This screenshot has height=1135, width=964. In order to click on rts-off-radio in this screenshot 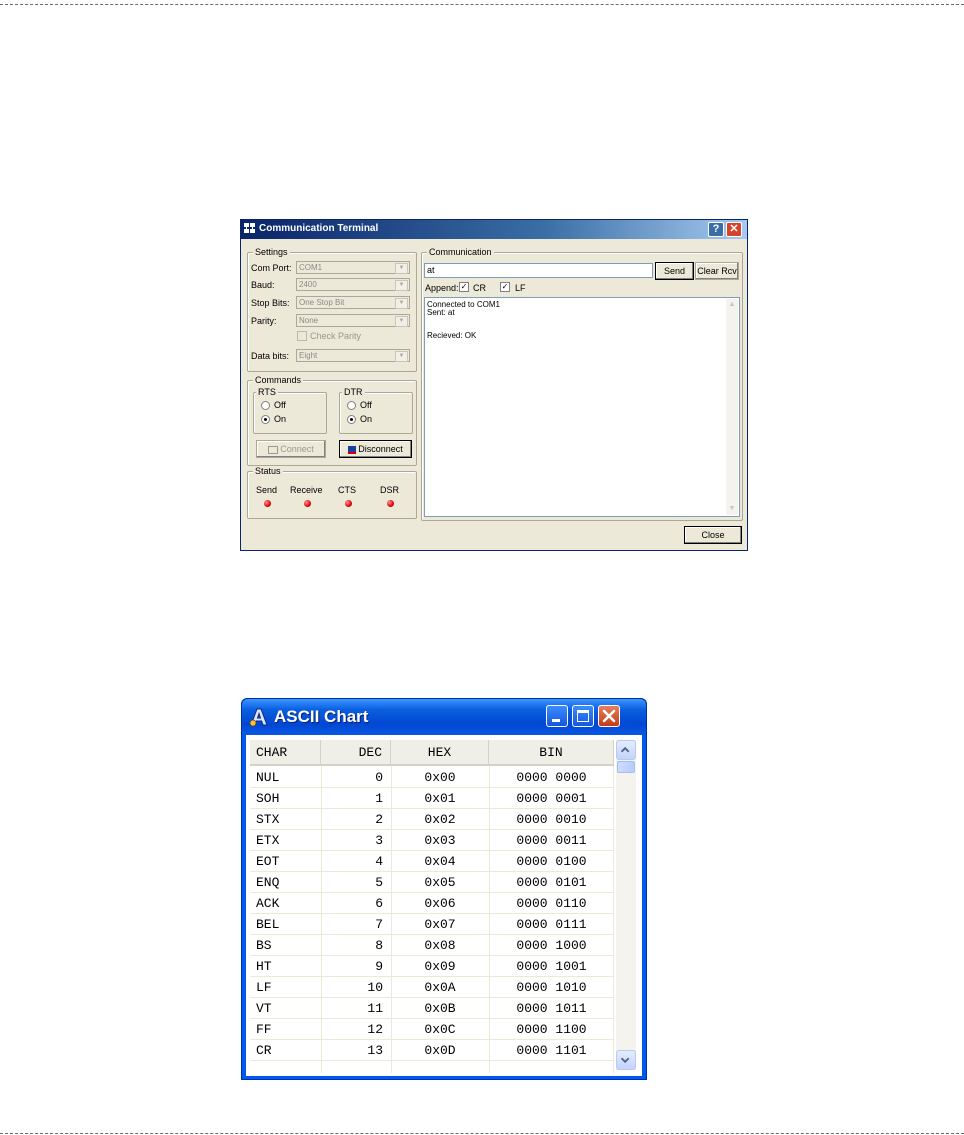, I will do `click(265, 405)`.